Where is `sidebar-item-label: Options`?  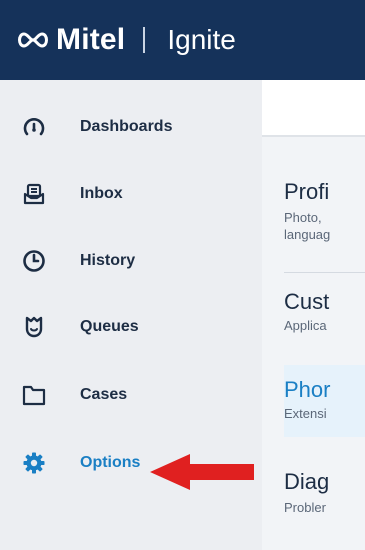 sidebar-item-label: Options is located at coordinates (110, 462).